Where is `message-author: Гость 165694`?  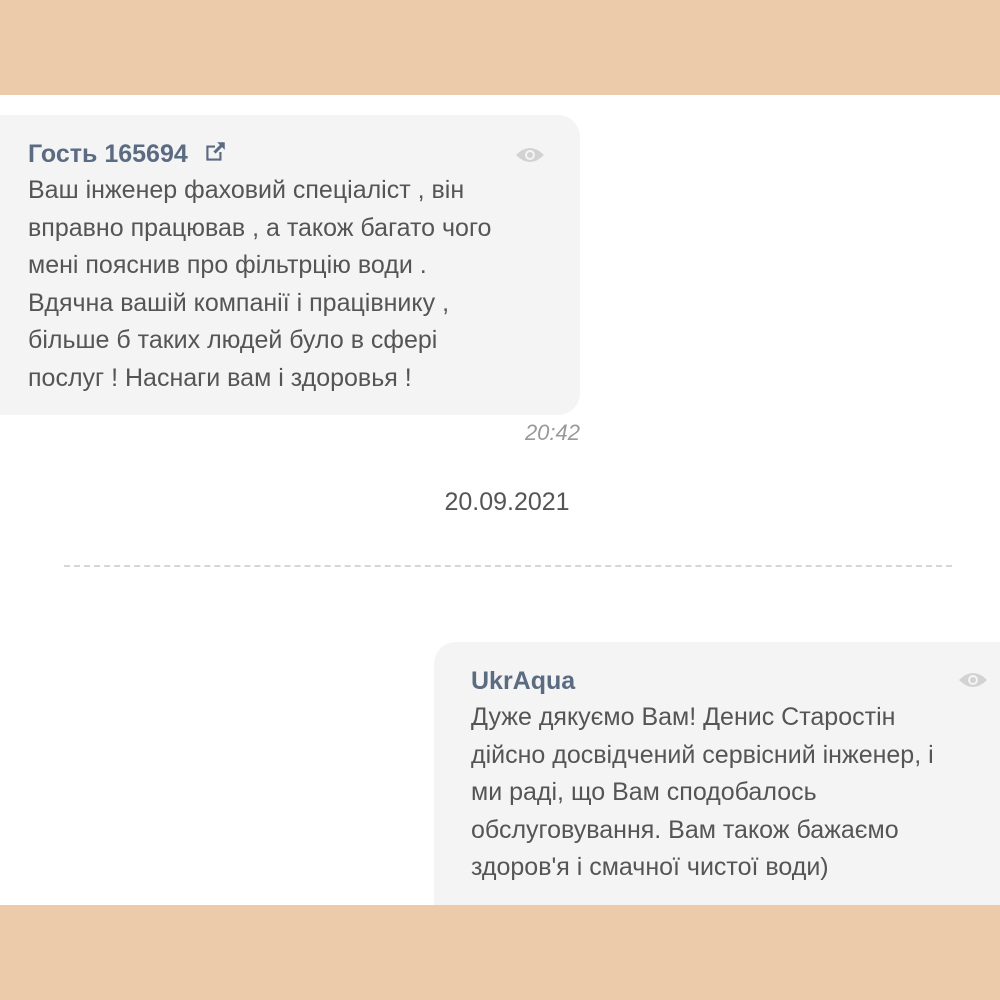
message-author: Гость 165694 is located at coordinates (304, 154).